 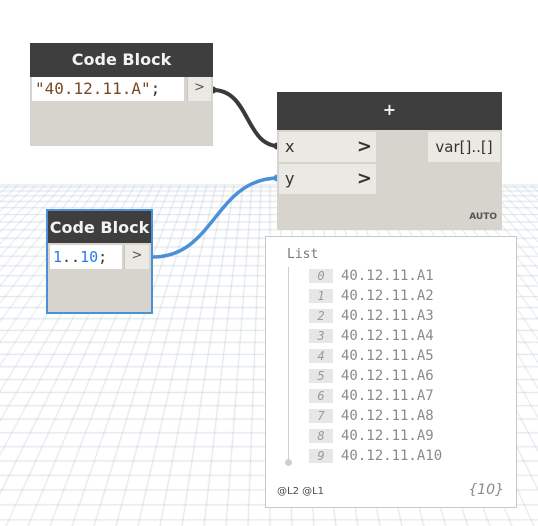 I want to click on input-port-x: x >, so click(x=327, y=147).